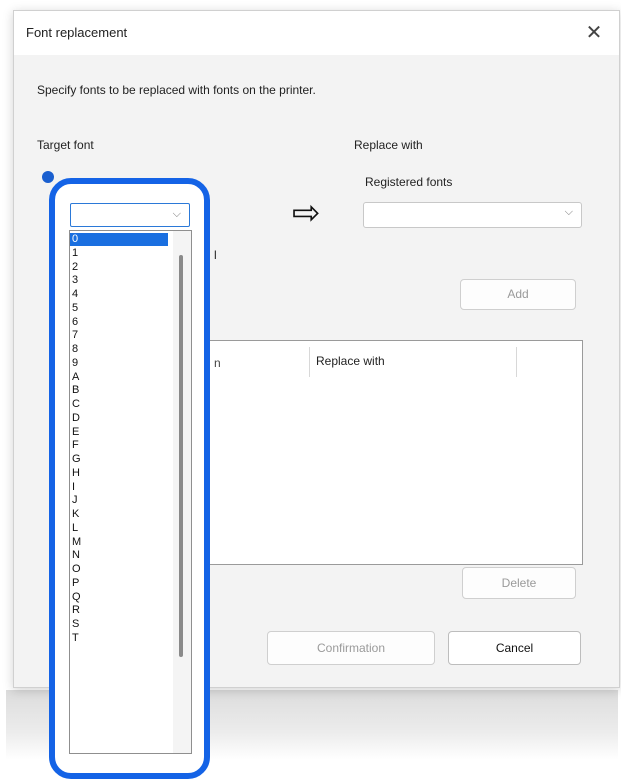 The height and width of the screenshot is (782, 621). What do you see at coordinates (119, 624) in the screenshot?
I see `dropdown-option: S` at bounding box center [119, 624].